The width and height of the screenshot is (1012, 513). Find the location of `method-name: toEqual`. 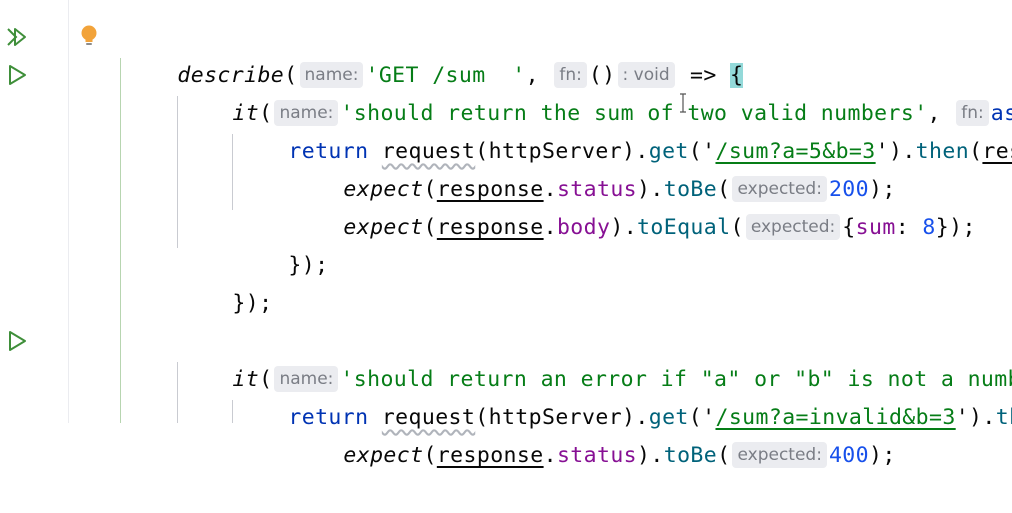

method-name: toEqual is located at coordinates (684, 227).